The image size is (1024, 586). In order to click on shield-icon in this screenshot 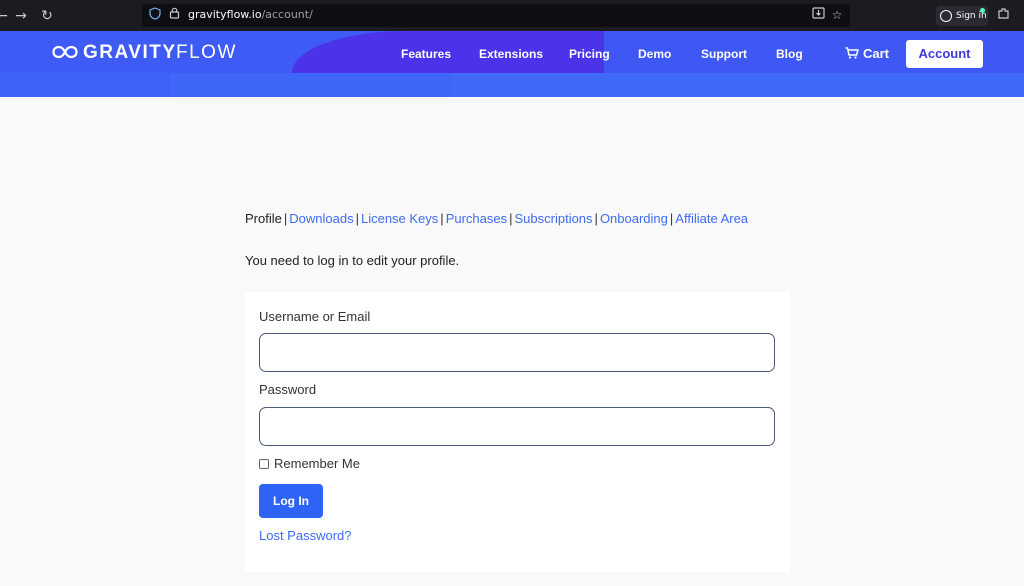, I will do `click(155, 15)`.